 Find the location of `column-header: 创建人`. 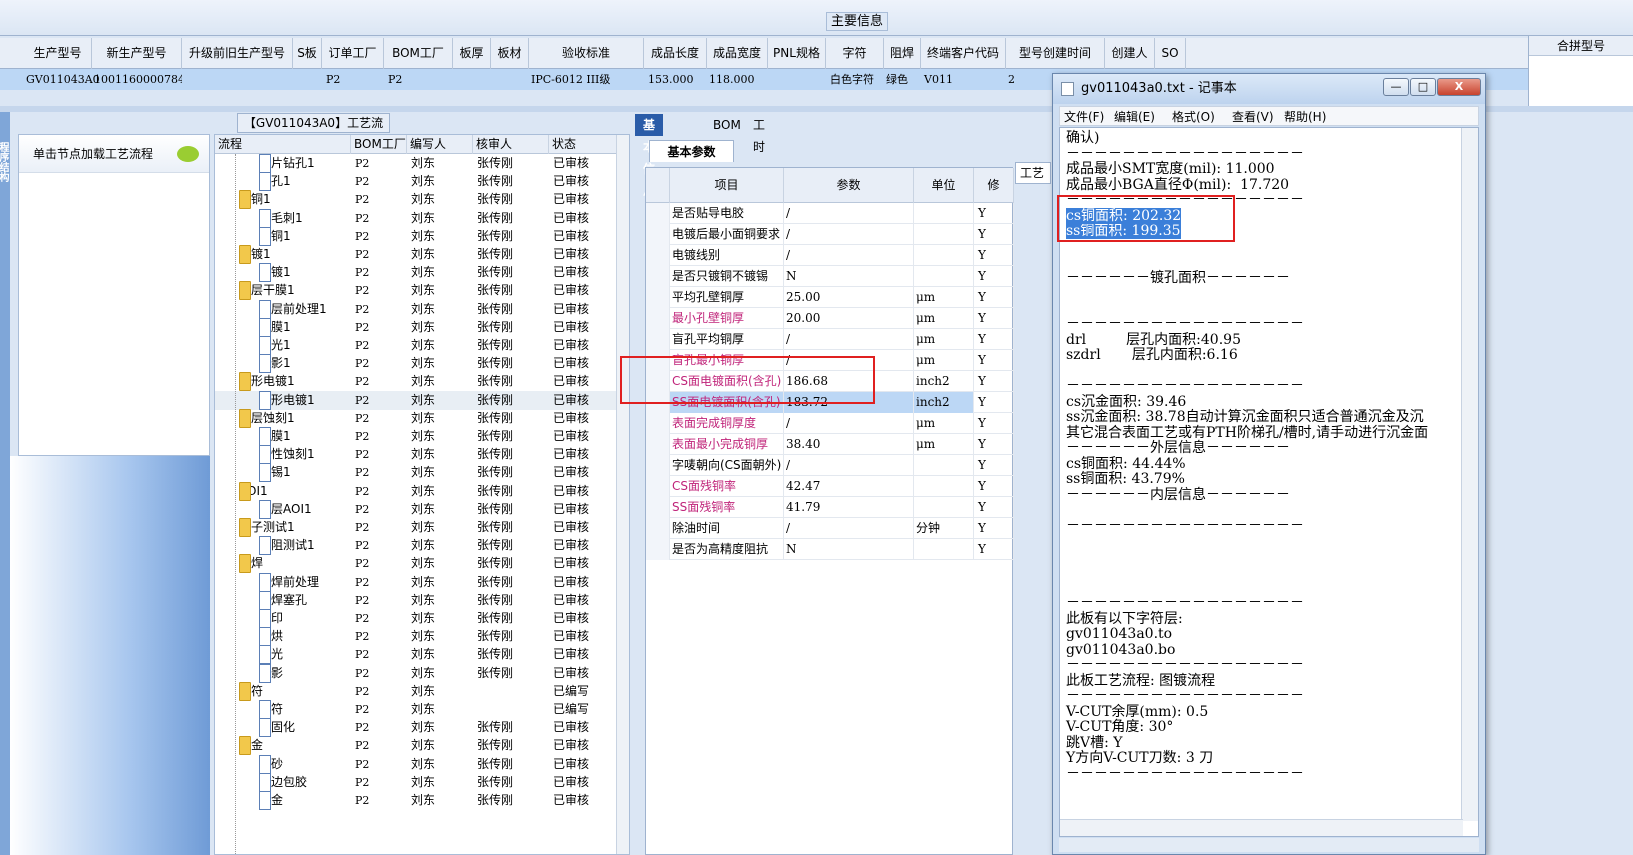

column-header: 创建人 is located at coordinates (1130, 53).